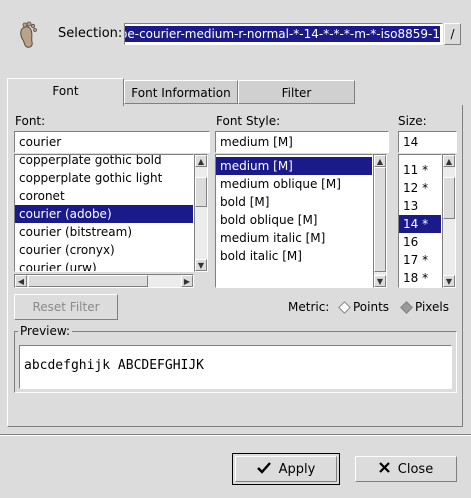 The image size is (471, 498). What do you see at coordinates (45, 331) in the screenshot?
I see `preview-label: Preview:` at bounding box center [45, 331].